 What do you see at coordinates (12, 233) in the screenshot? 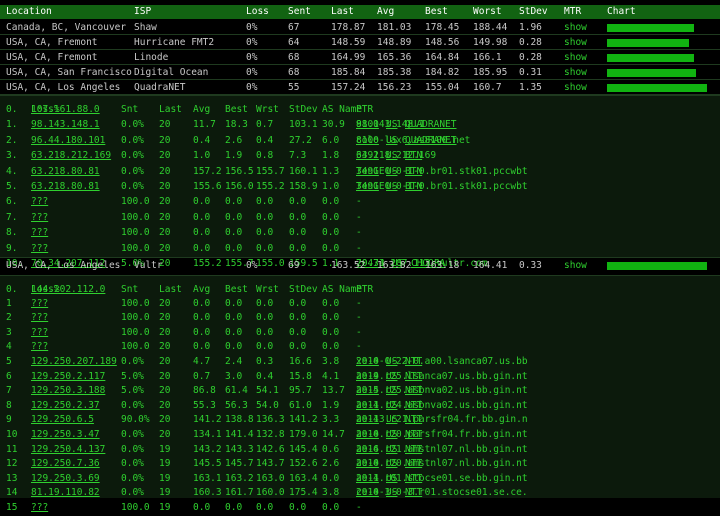
I see `hop-number: 8.` at bounding box center [12, 233].